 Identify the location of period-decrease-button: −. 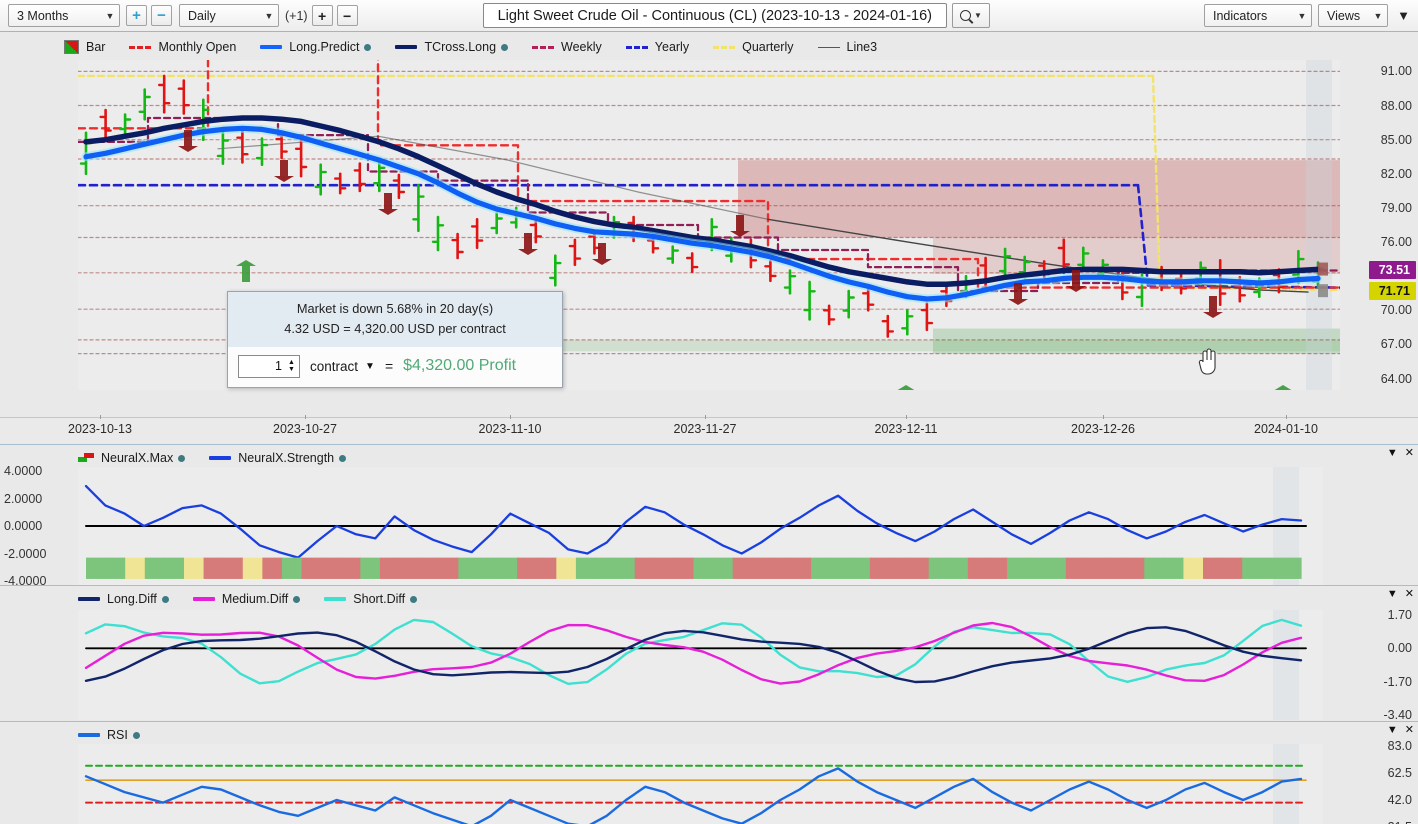
(161, 15).